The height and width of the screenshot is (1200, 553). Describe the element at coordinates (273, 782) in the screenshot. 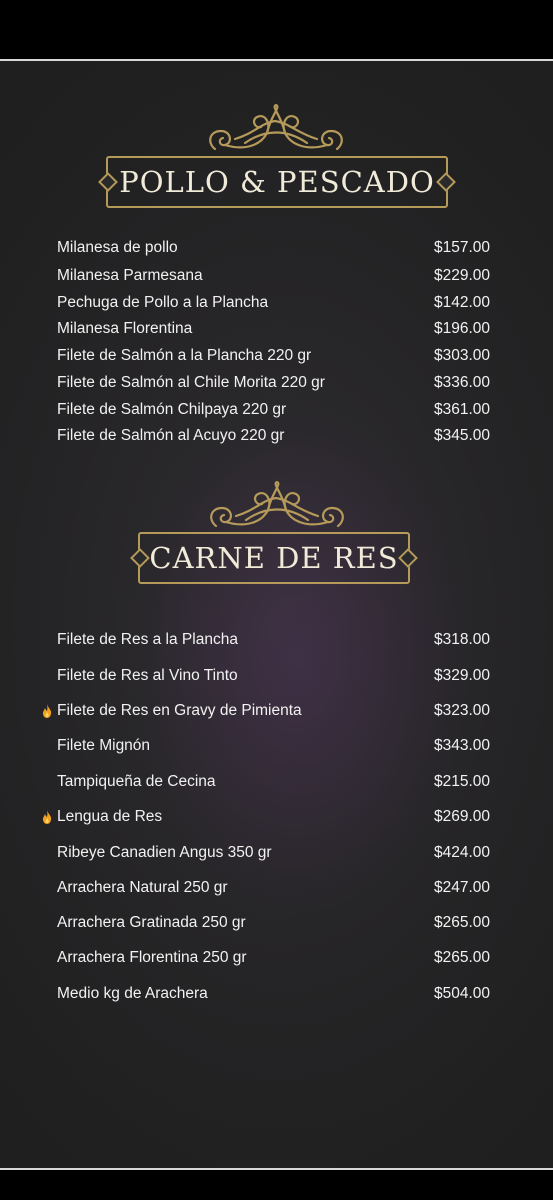

I see `menu-item: Tampiqueña de Cecina $215.00` at that location.